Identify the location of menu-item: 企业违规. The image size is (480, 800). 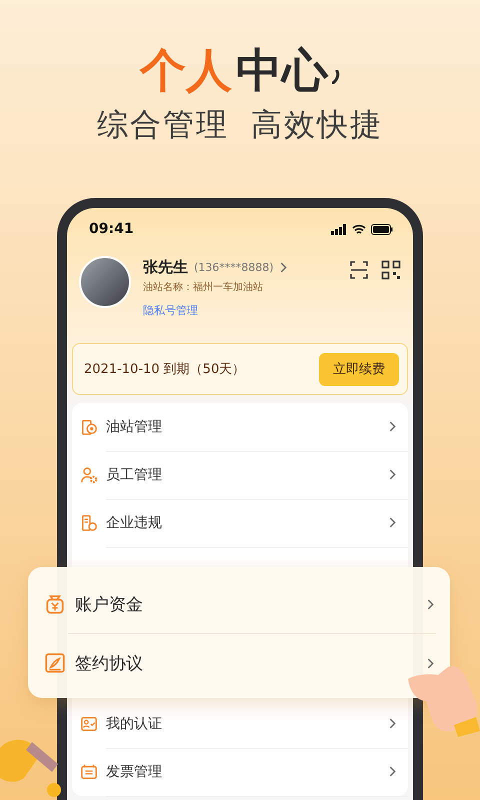
(240, 523).